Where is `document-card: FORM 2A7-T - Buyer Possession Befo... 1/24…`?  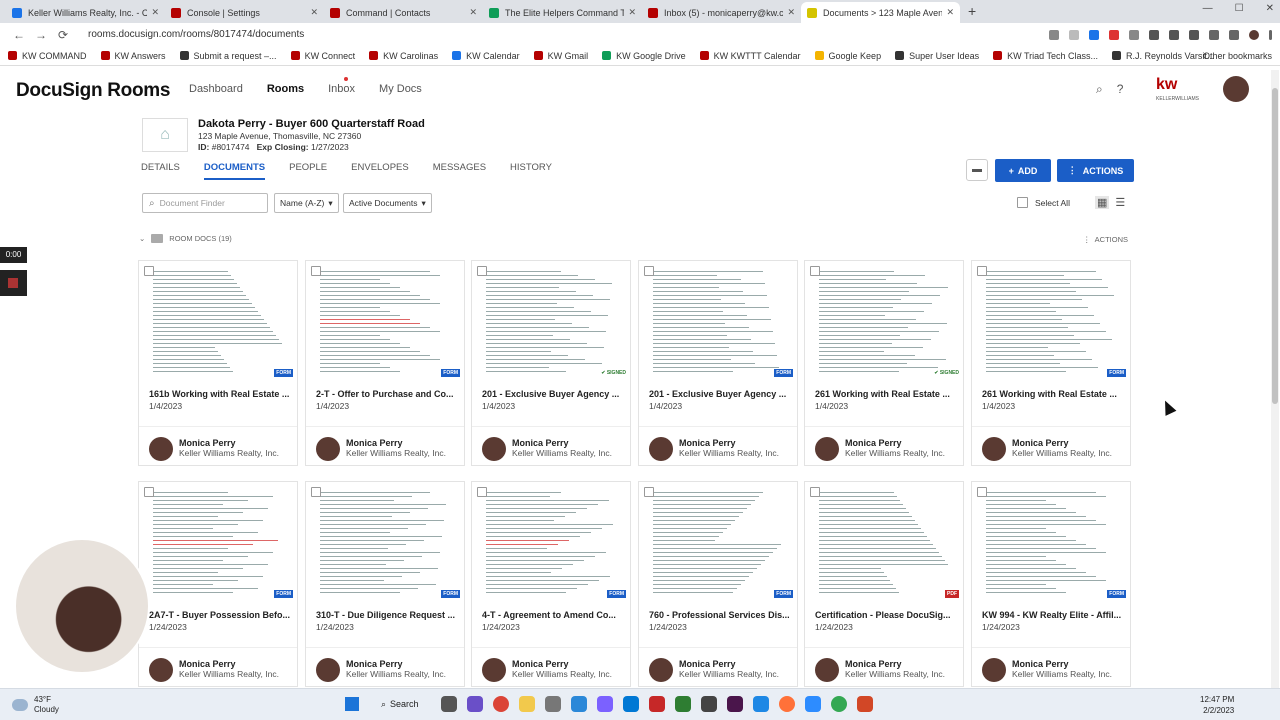
document-card: FORM 2A7-T - Buyer Possession Befo... 1/24… is located at coordinates (218, 584).